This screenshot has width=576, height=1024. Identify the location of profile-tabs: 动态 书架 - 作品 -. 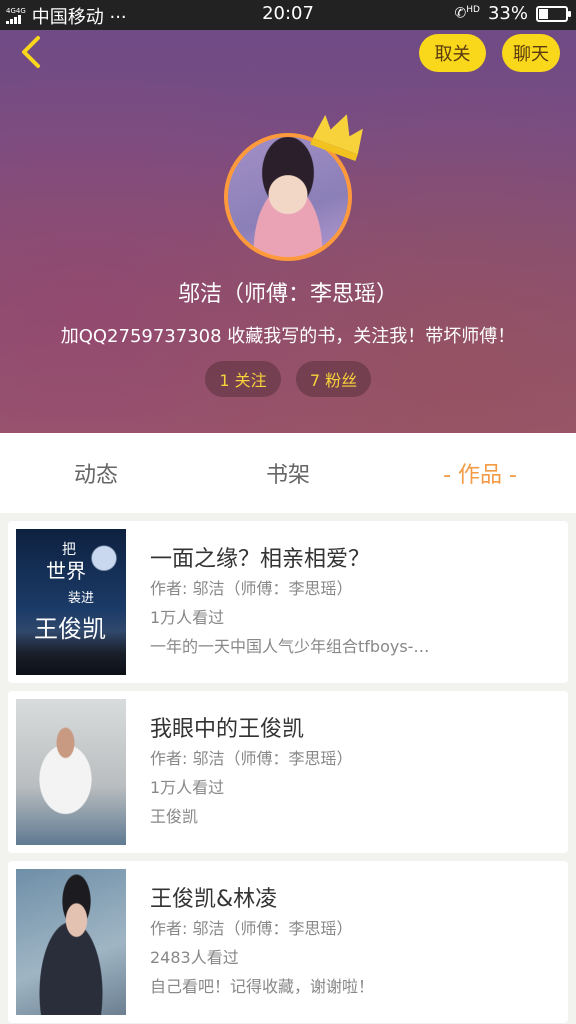
(288, 473).